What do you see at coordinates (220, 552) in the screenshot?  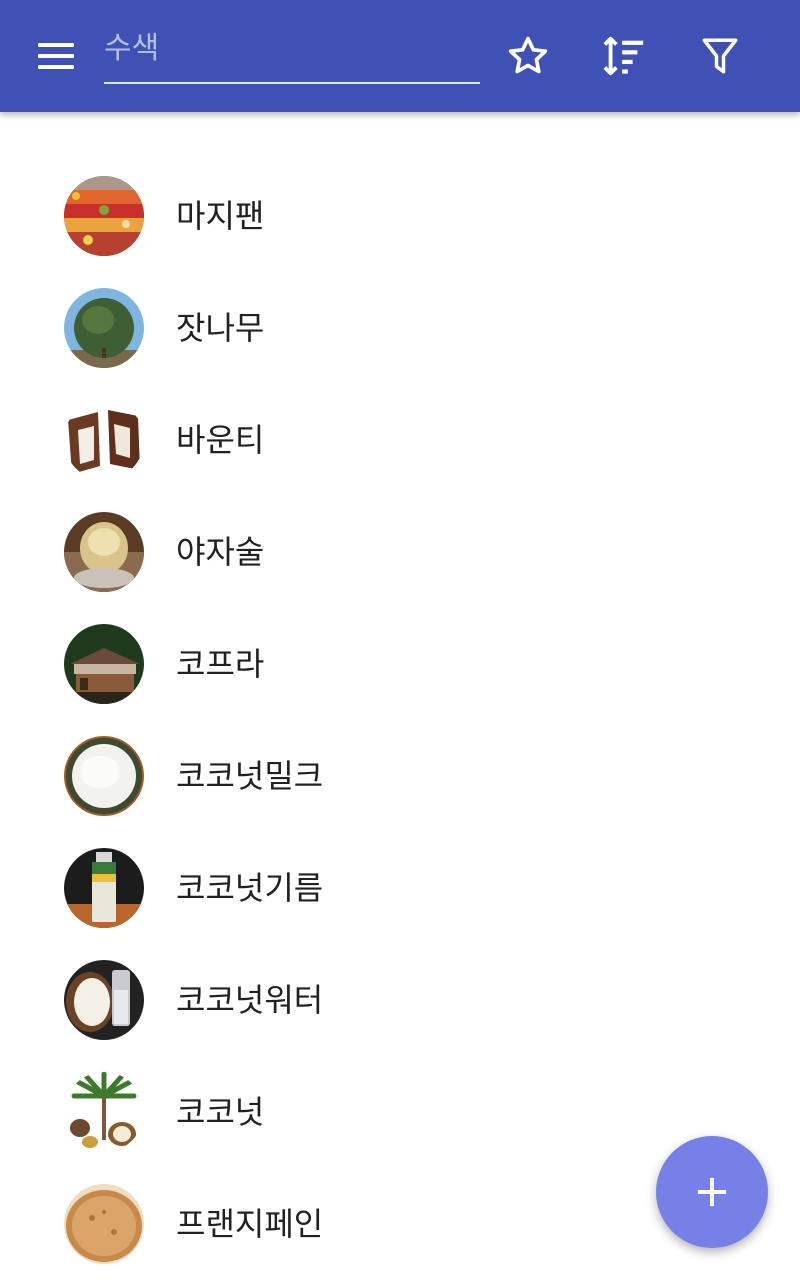 I see `item-label: 야자술` at bounding box center [220, 552].